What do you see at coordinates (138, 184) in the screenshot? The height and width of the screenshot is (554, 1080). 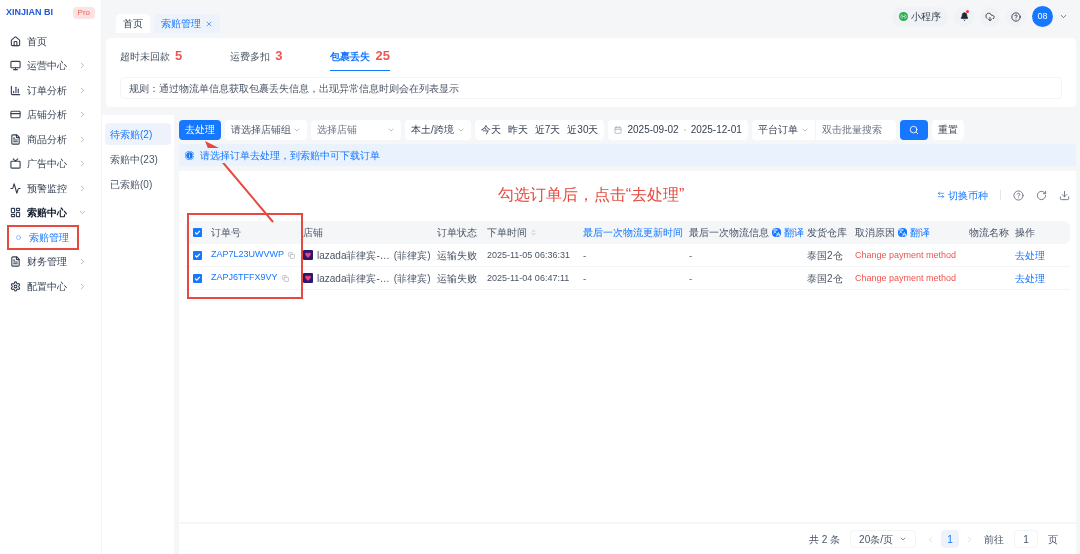 I see `status-tab: 已索赔(0)` at bounding box center [138, 184].